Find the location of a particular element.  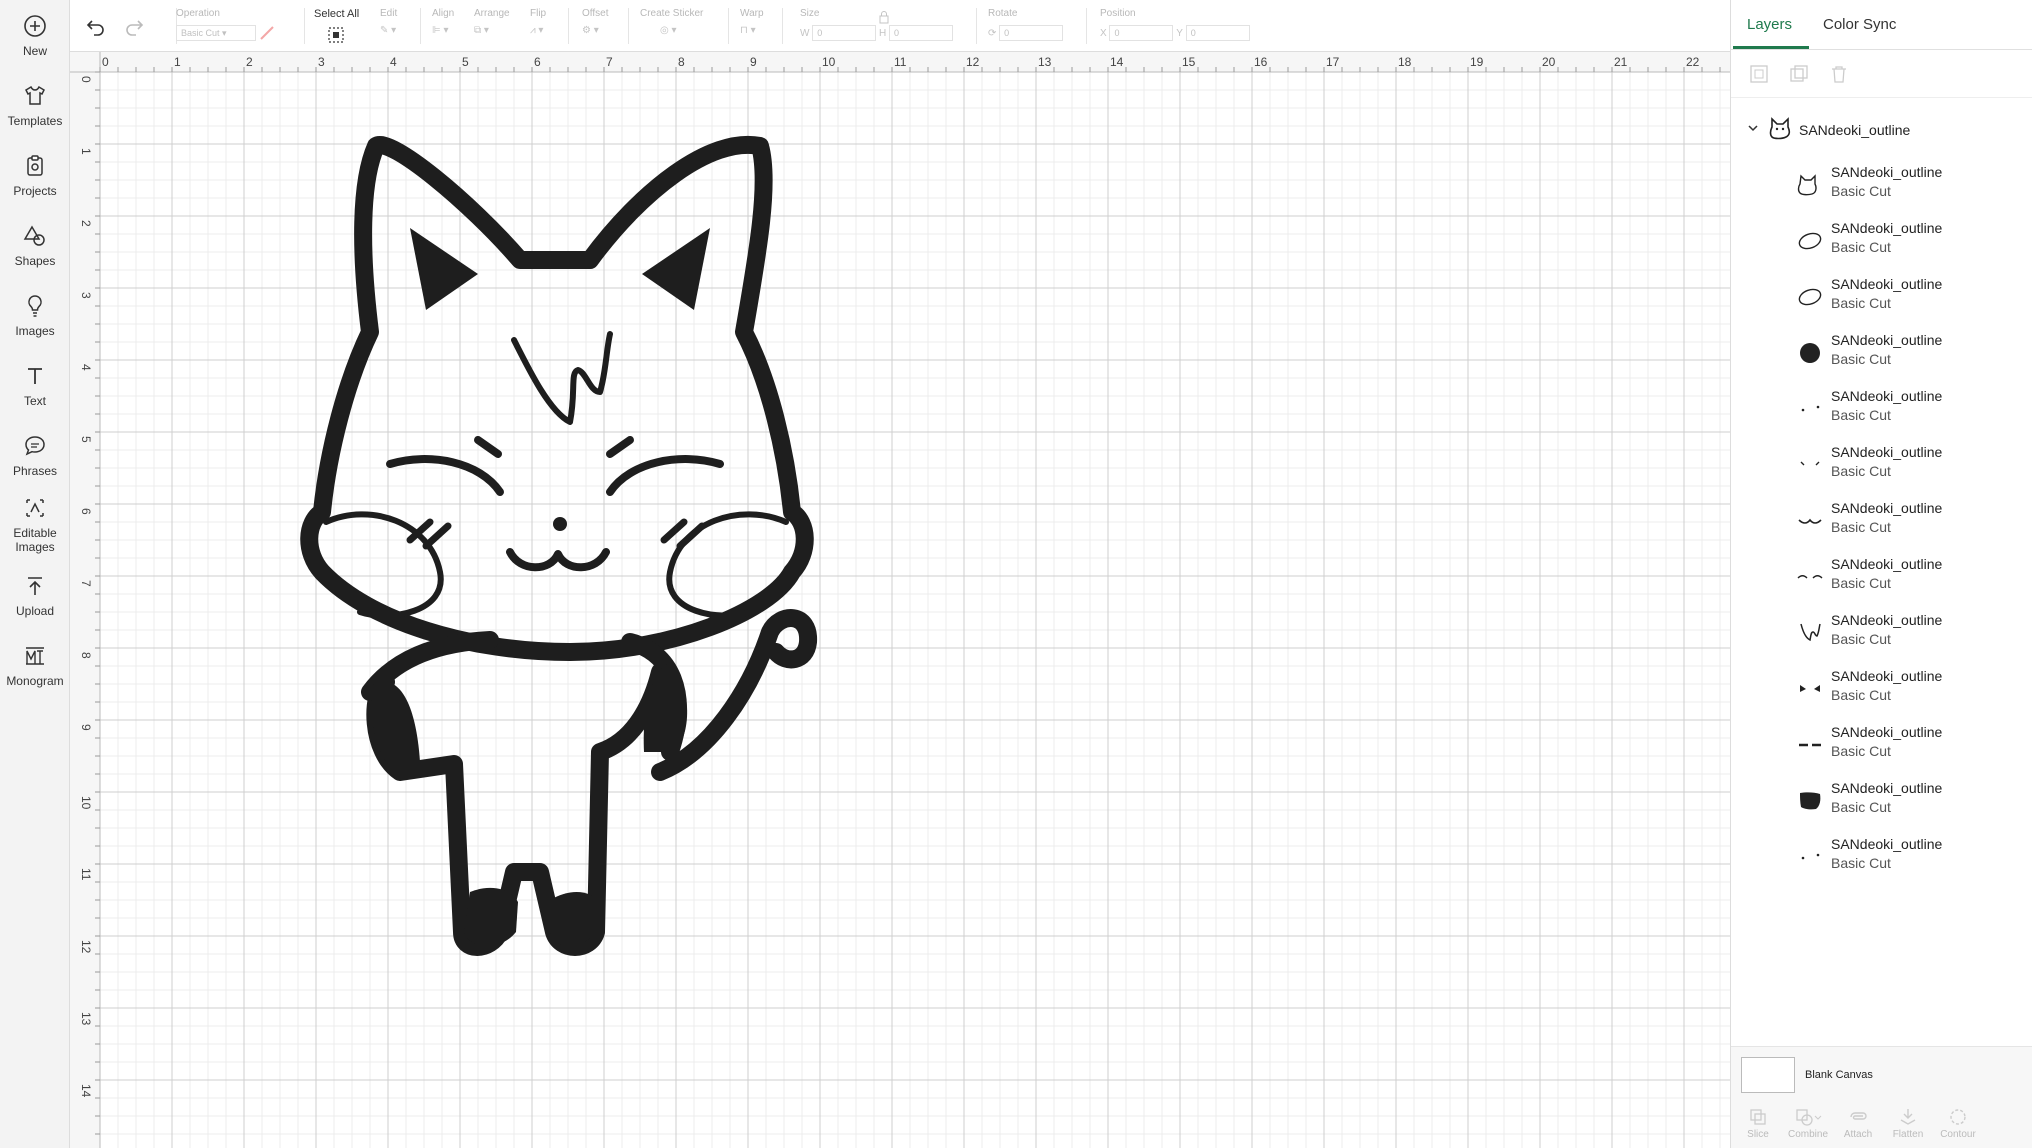

size-h-label: H is located at coordinates (883, 33).